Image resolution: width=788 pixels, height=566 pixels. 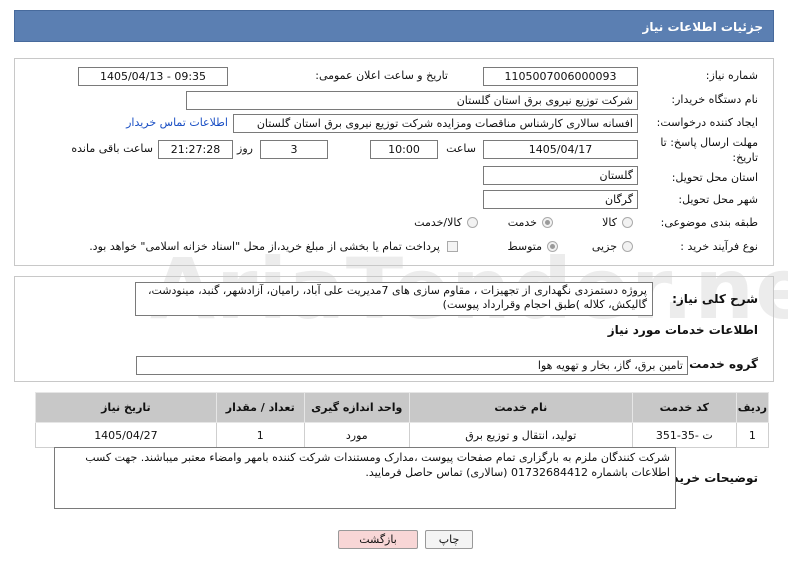 What do you see at coordinates (524, 246) in the screenshot?
I see `purchase-option-medium: متوسط` at bounding box center [524, 246].